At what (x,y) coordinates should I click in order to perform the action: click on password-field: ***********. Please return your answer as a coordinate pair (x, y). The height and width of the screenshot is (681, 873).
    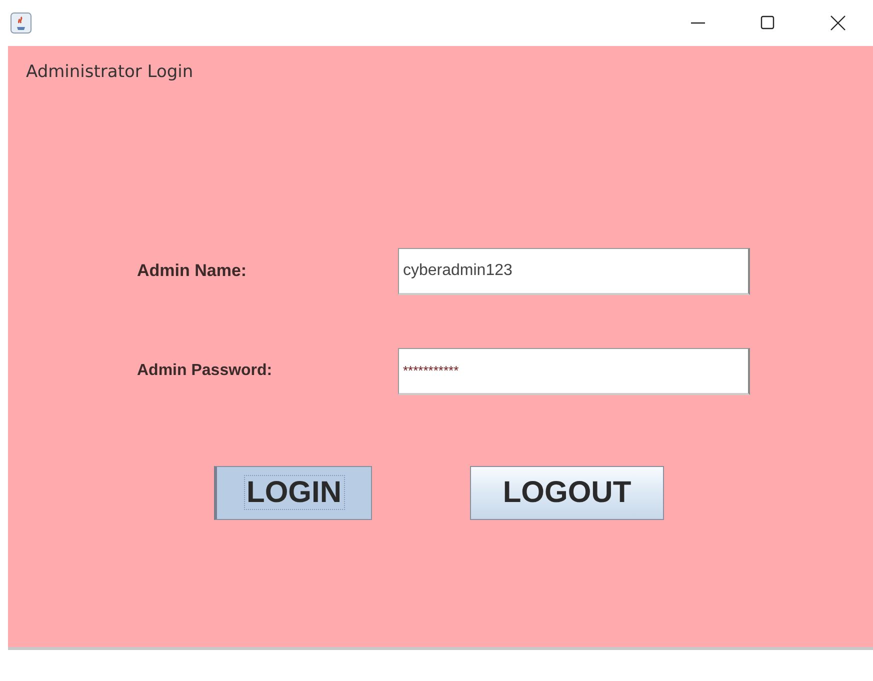
    Looking at the image, I should click on (574, 371).